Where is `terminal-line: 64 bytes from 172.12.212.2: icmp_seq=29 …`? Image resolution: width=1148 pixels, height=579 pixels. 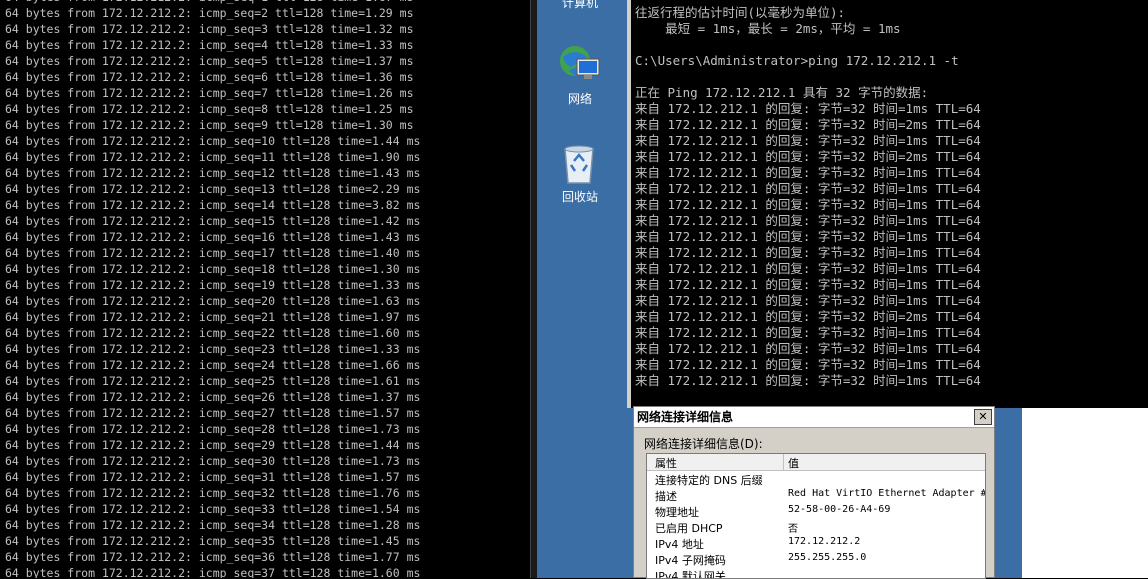 terminal-line: 64 bytes from 172.12.212.2: icmp_seq=29 … is located at coordinates (213, 445).